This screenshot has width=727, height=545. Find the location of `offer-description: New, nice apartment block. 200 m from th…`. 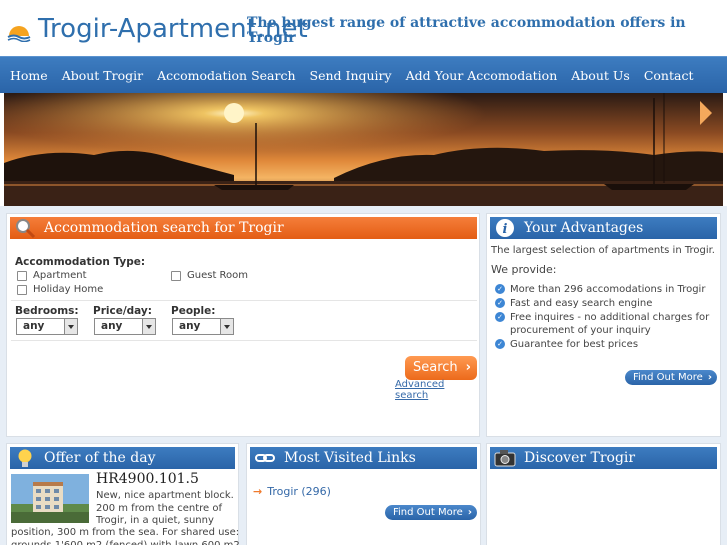

offer-description: New, nice apartment block. 200 m from th… is located at coordinates (165, 508).